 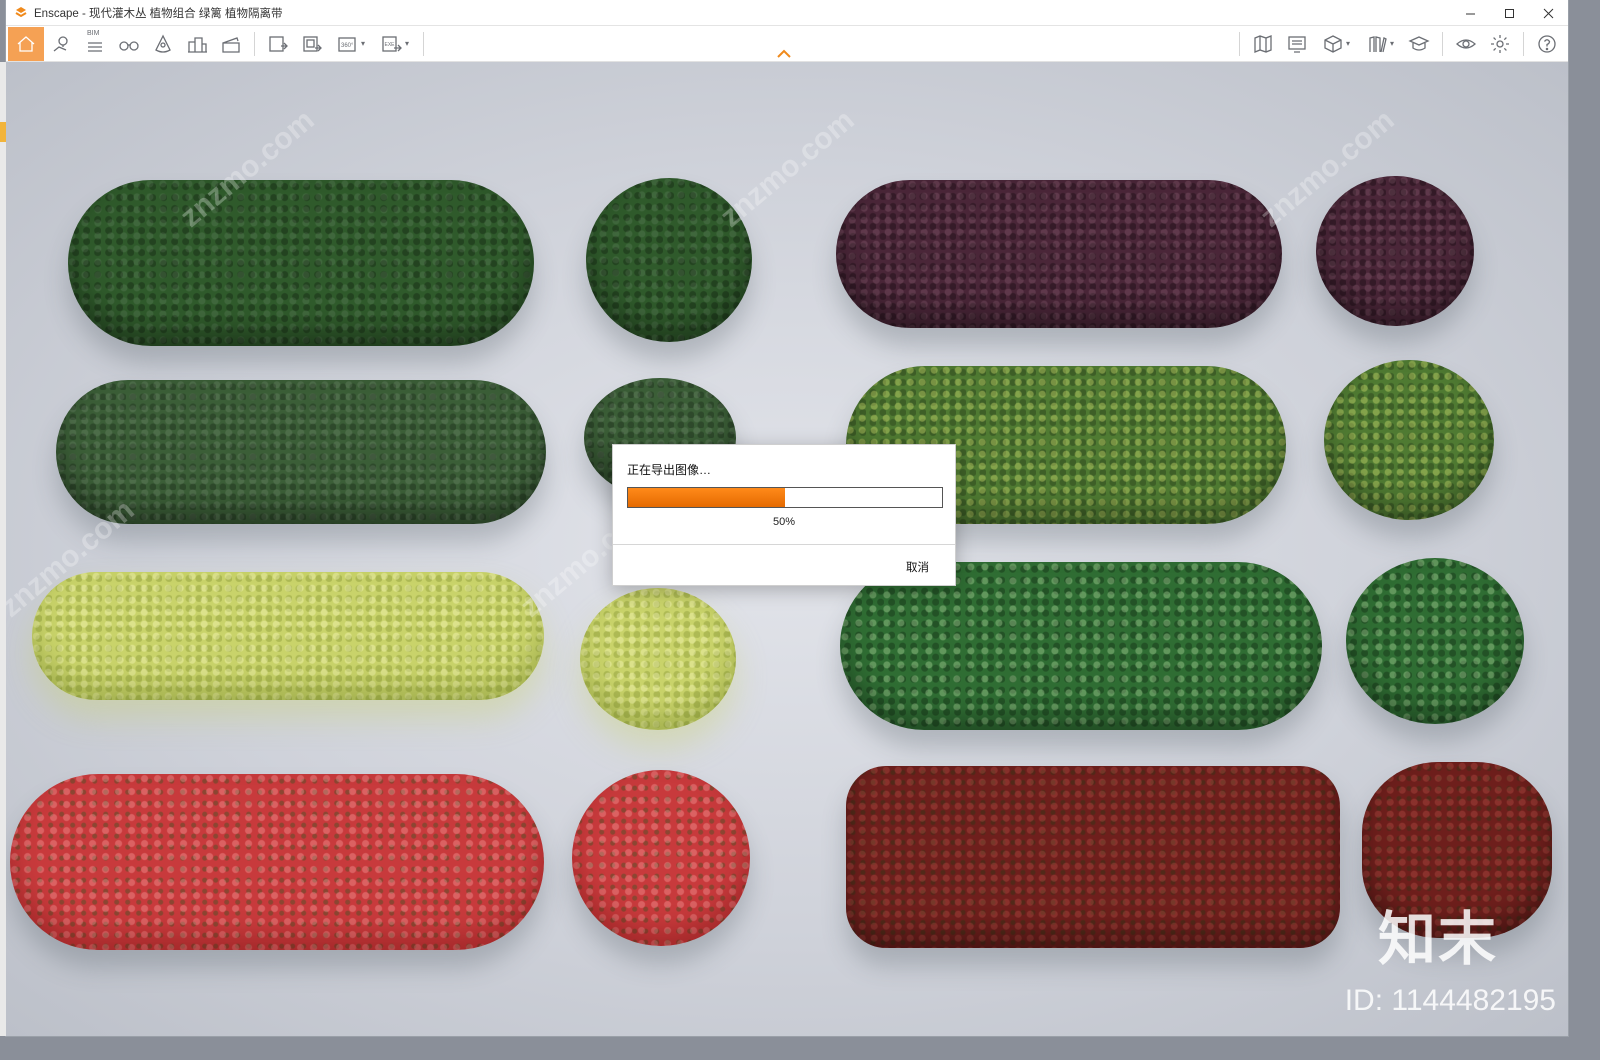 I want to click on gear-icon, so click(x=1500, y=43).